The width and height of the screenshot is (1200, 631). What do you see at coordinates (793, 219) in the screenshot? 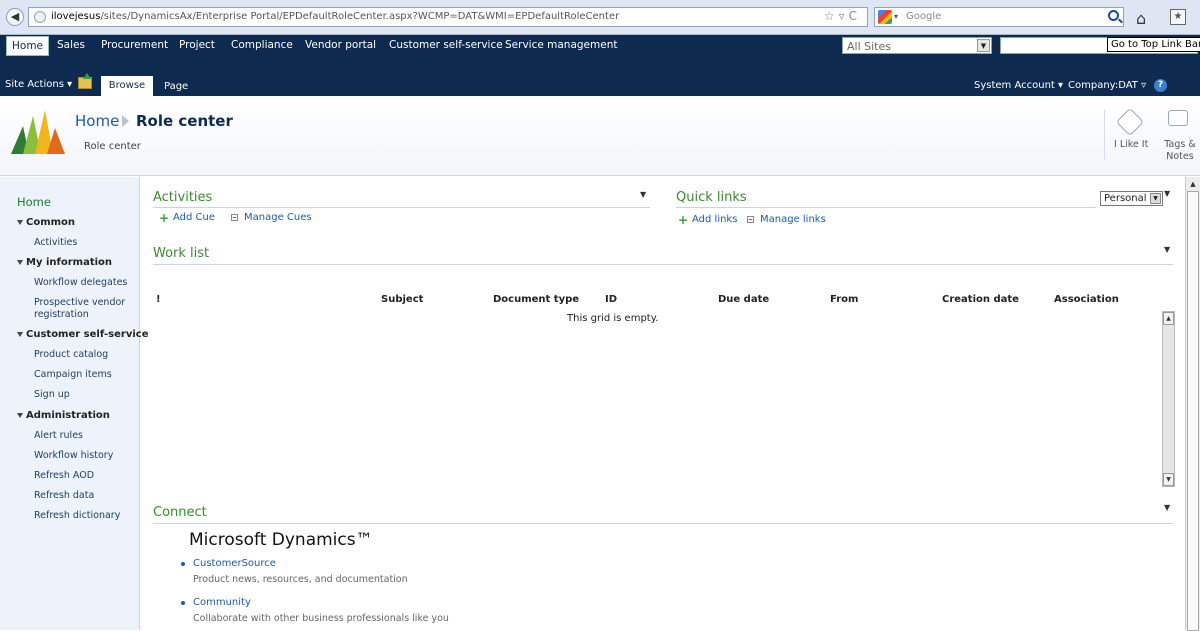
I see `manage-links-link: Manage links` at bounding box center [793, 219].